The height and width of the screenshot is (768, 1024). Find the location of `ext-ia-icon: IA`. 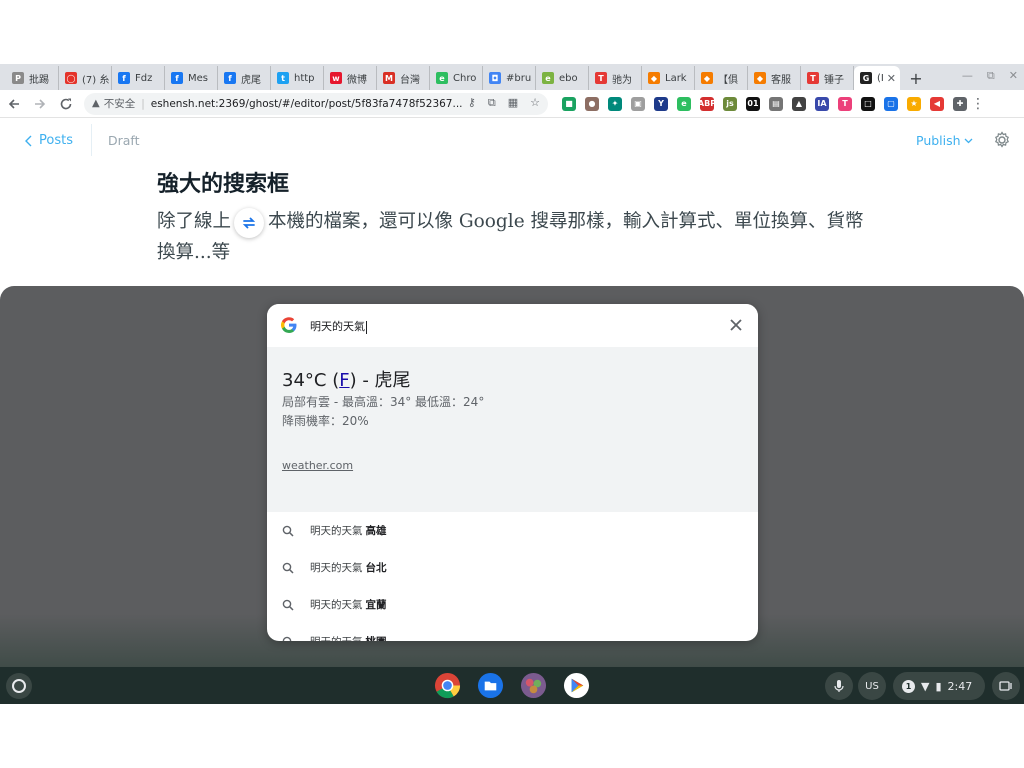

ext-ia-icon: IA is located at coordinates (822, 103).